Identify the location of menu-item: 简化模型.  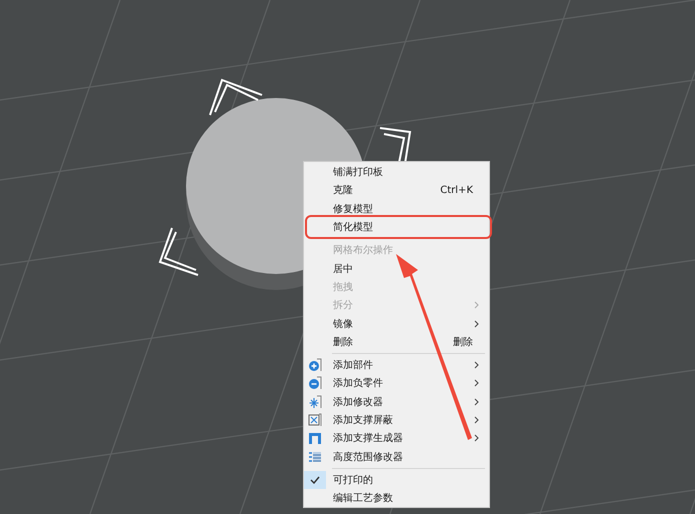
(398, 227).